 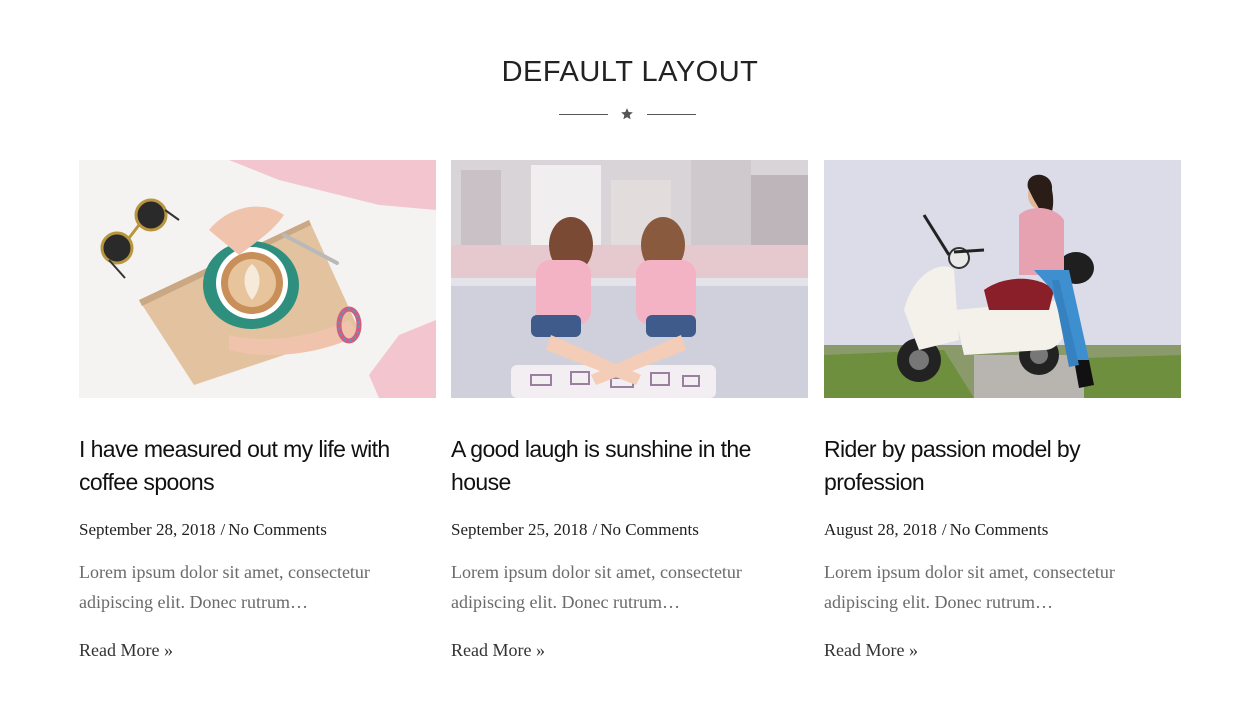 What do you see at coordinates (627, 114) in the screenshot?
I see `star-icon` at bounding box center [627, 114].